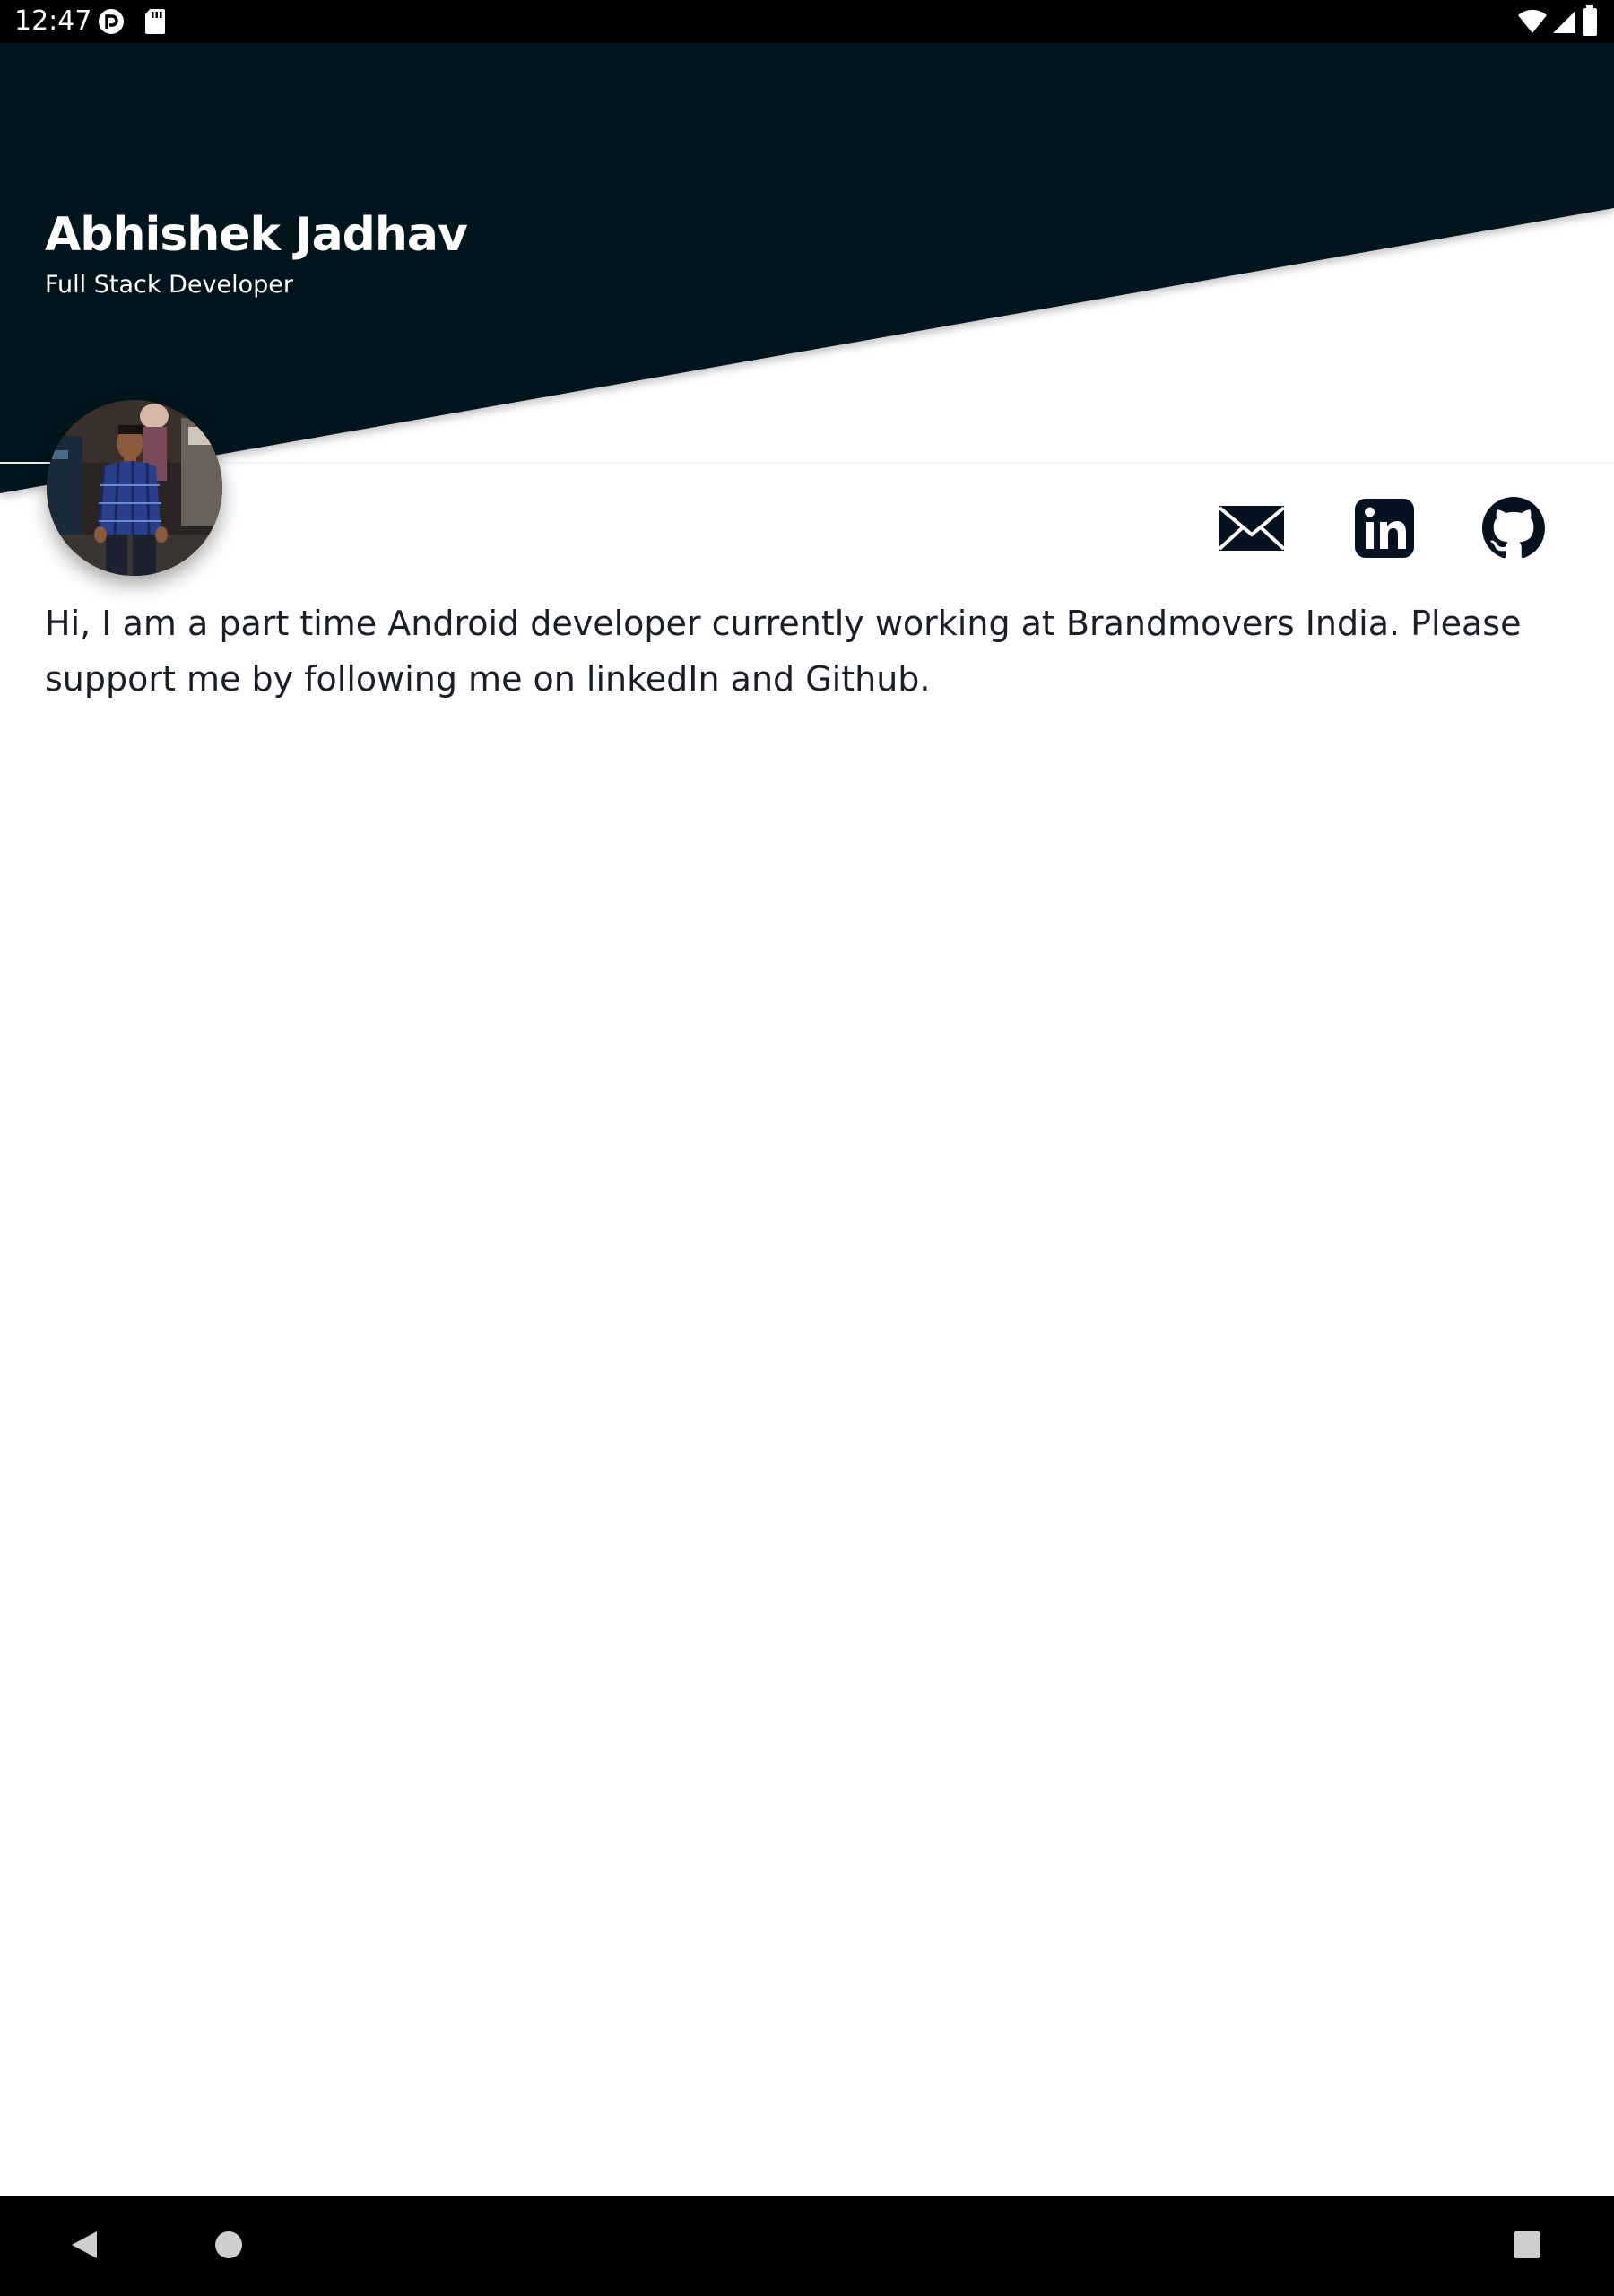 The width and height of the screenshot is (1614, 2296). What do you see at coordinates (169, 285) in the screenshot?
I see `profile-role: Full Stack Developer` at bounding box center [169, 285].